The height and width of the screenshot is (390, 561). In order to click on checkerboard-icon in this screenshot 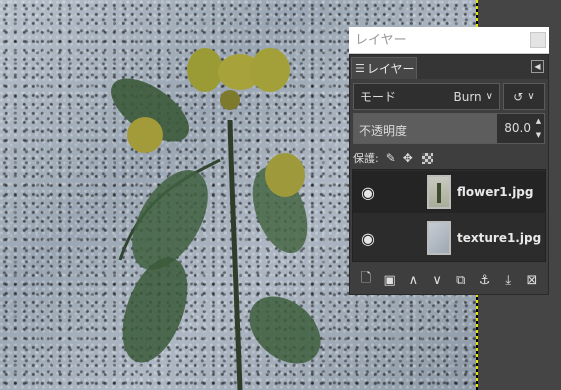, I will do `click(427, 158)`.